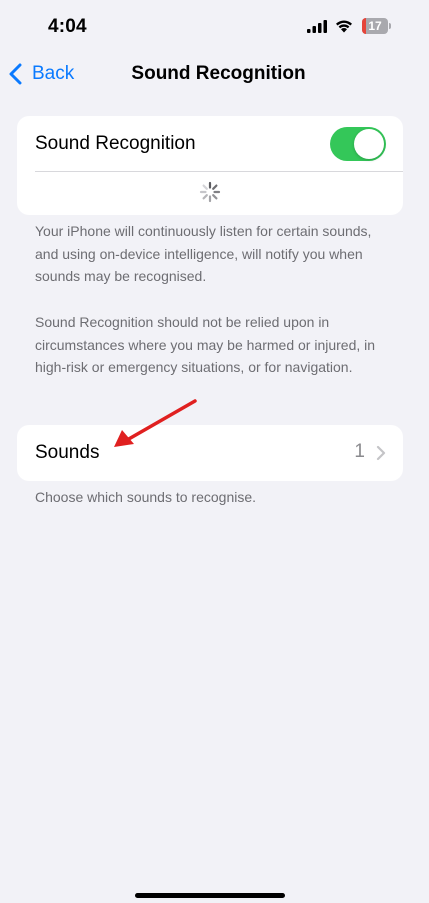  Describe the element at coordinates (210, 453) in the screenshot. I see `sounds-row: Sounds 1` at that location.